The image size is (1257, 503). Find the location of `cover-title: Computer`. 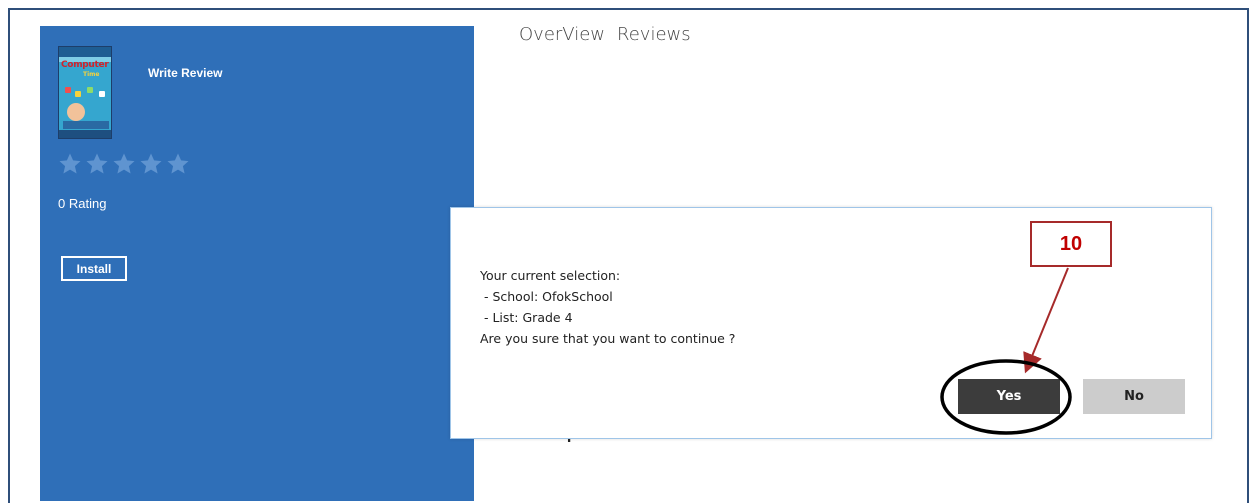

cover-title: Computer is located at coordinates (85, 65).